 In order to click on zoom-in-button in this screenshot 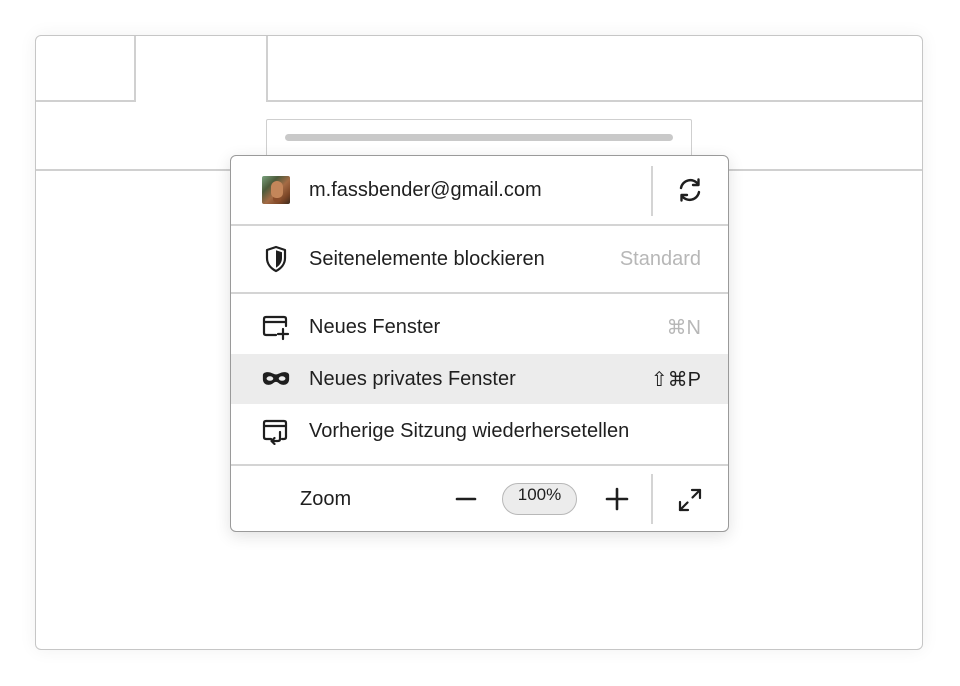, I will do `click(617, 499)`.